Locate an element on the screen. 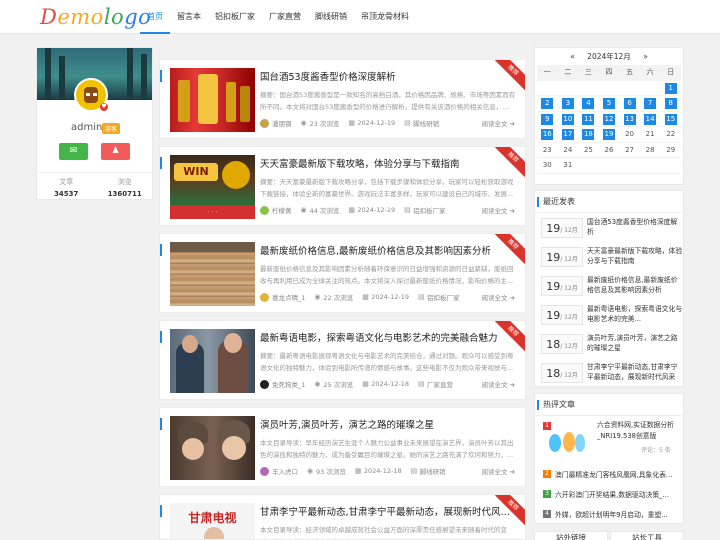 The image size is (720, 540). calendar-day: 29 is located at coordinates (670, 150).